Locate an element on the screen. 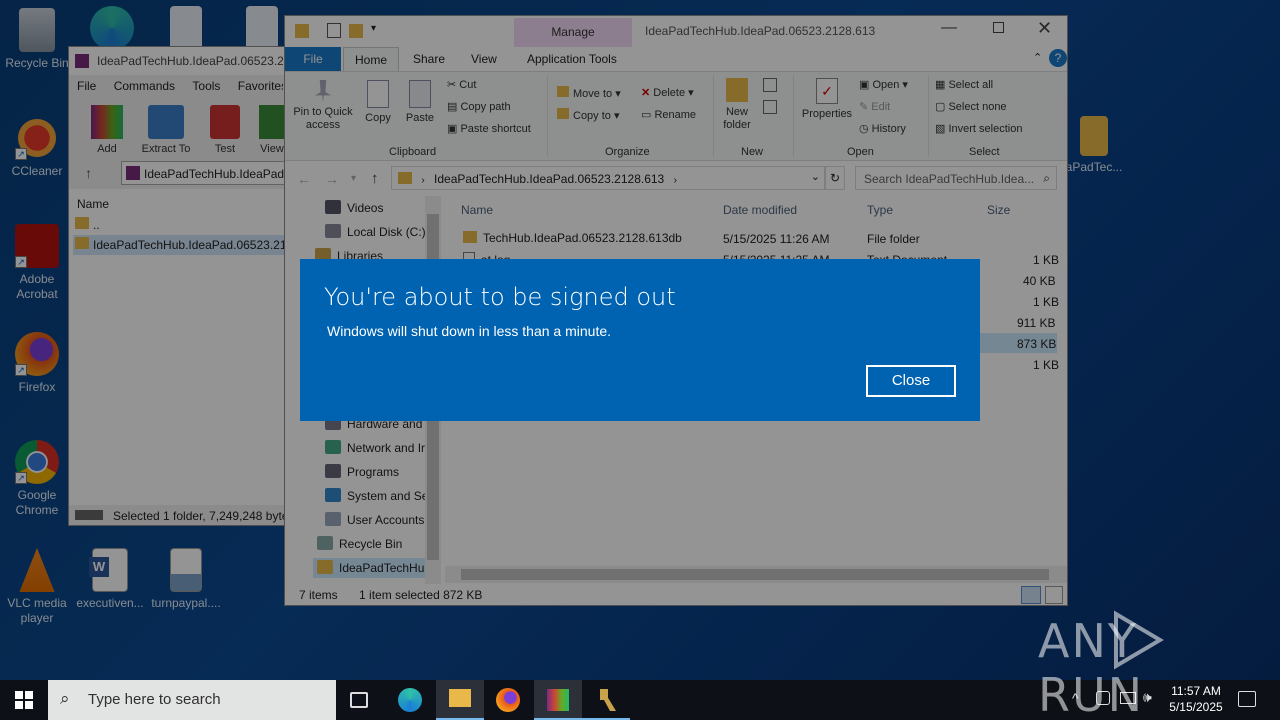 This screenshot has width=1280, height=720. dialog-title: You're about to be signed out is located at coordinates (500, 297).